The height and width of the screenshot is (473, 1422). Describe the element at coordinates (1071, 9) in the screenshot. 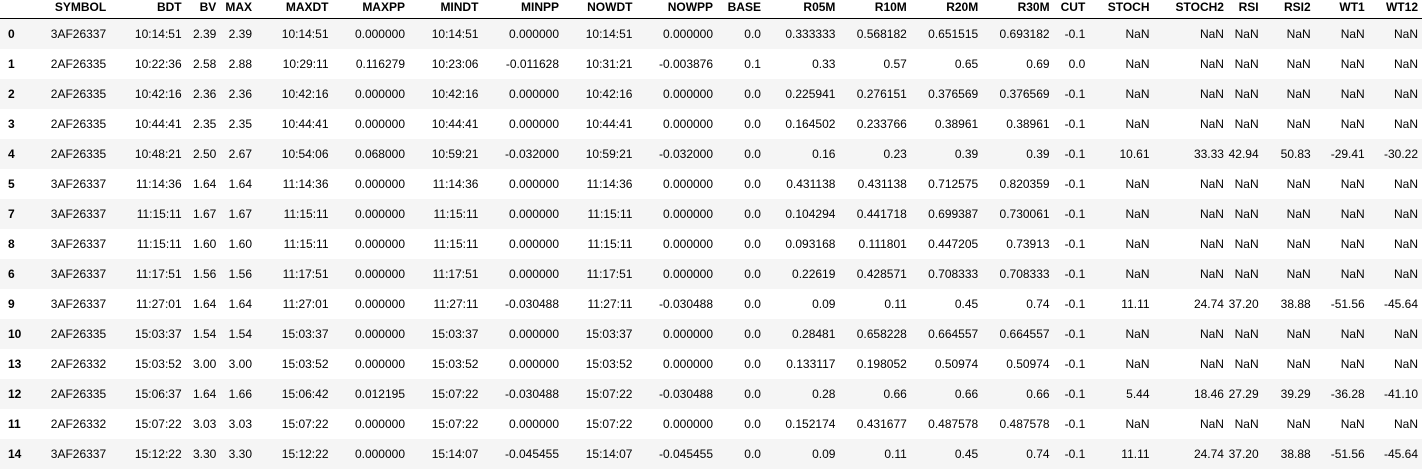

I see `column-header-cut: CUT` at that location.